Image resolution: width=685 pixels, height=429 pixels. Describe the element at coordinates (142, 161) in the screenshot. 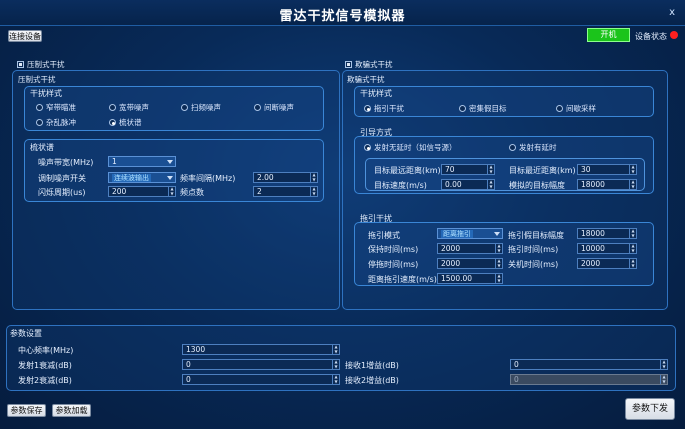

I see `noise-bw-select: 1` at that location.